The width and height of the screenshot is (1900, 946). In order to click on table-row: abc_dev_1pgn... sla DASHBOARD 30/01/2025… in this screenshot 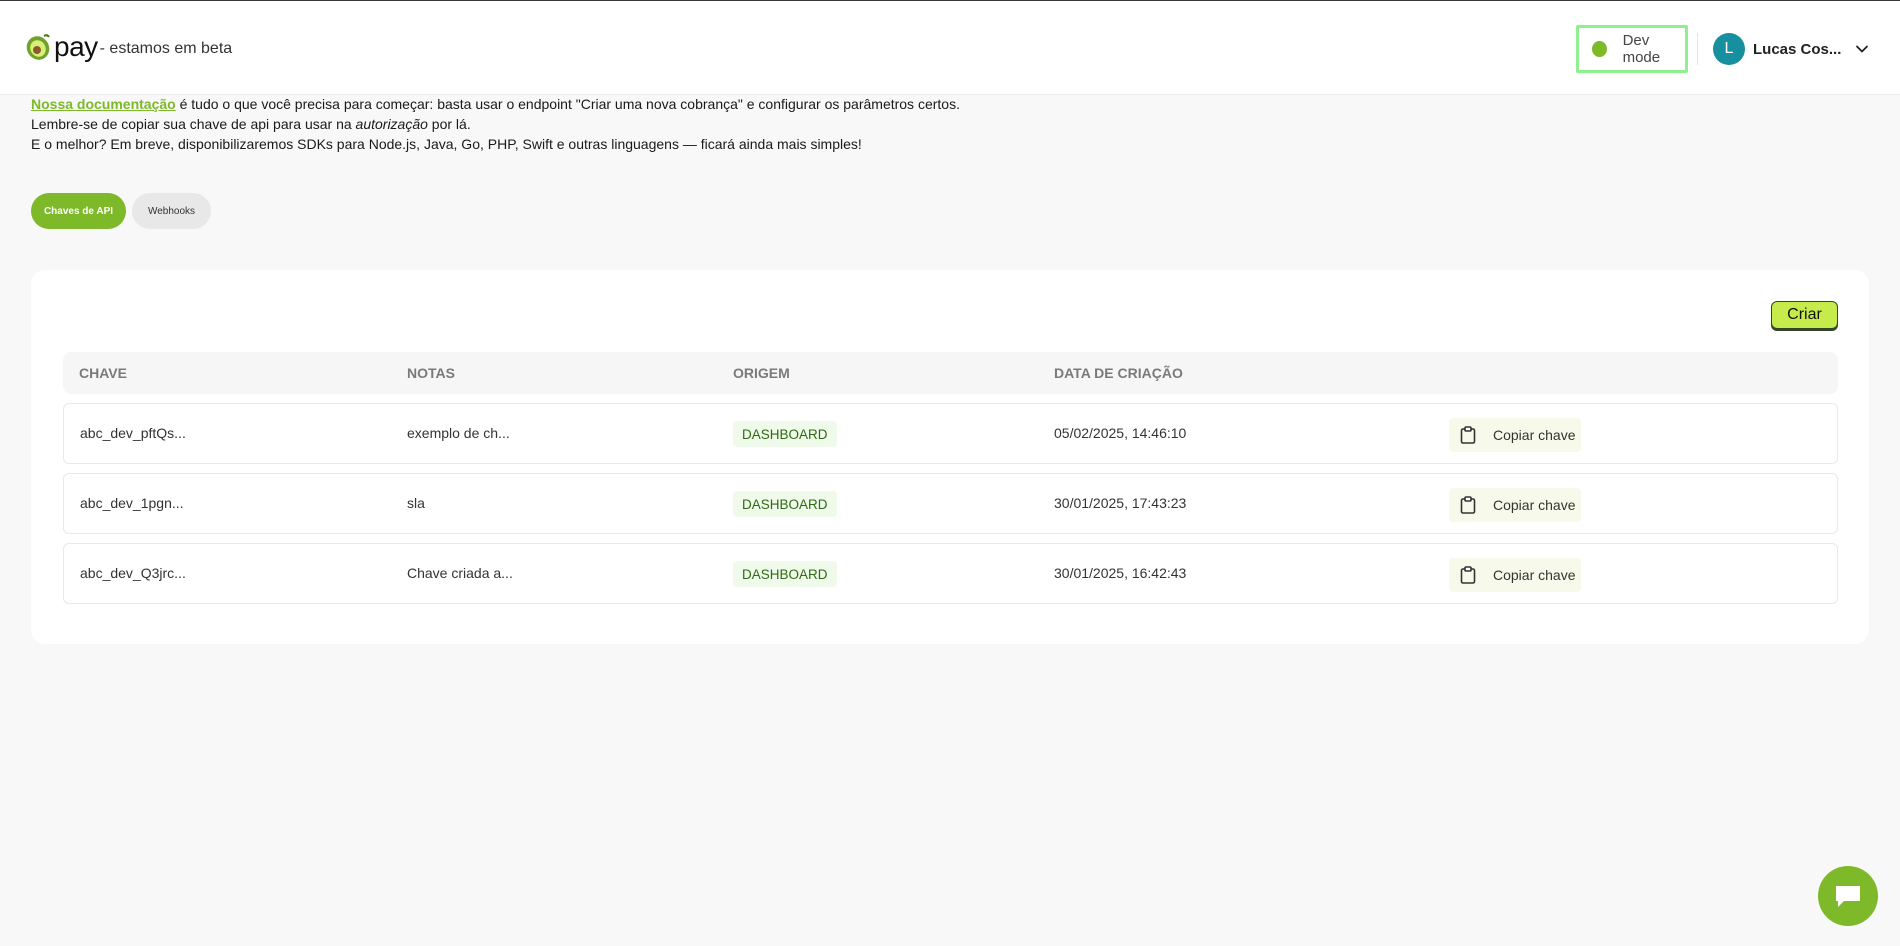, I will do `click(950, 503)`.